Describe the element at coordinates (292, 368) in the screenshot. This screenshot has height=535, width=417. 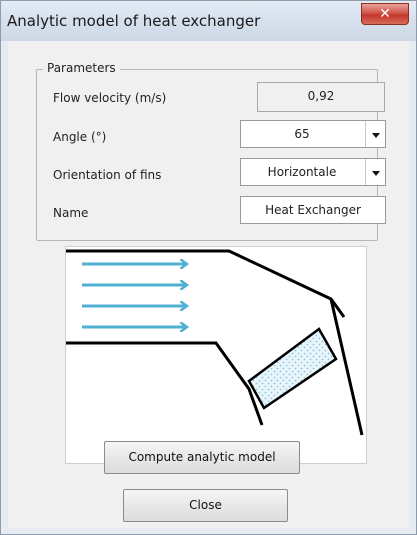
I see `fin-block` at that location.